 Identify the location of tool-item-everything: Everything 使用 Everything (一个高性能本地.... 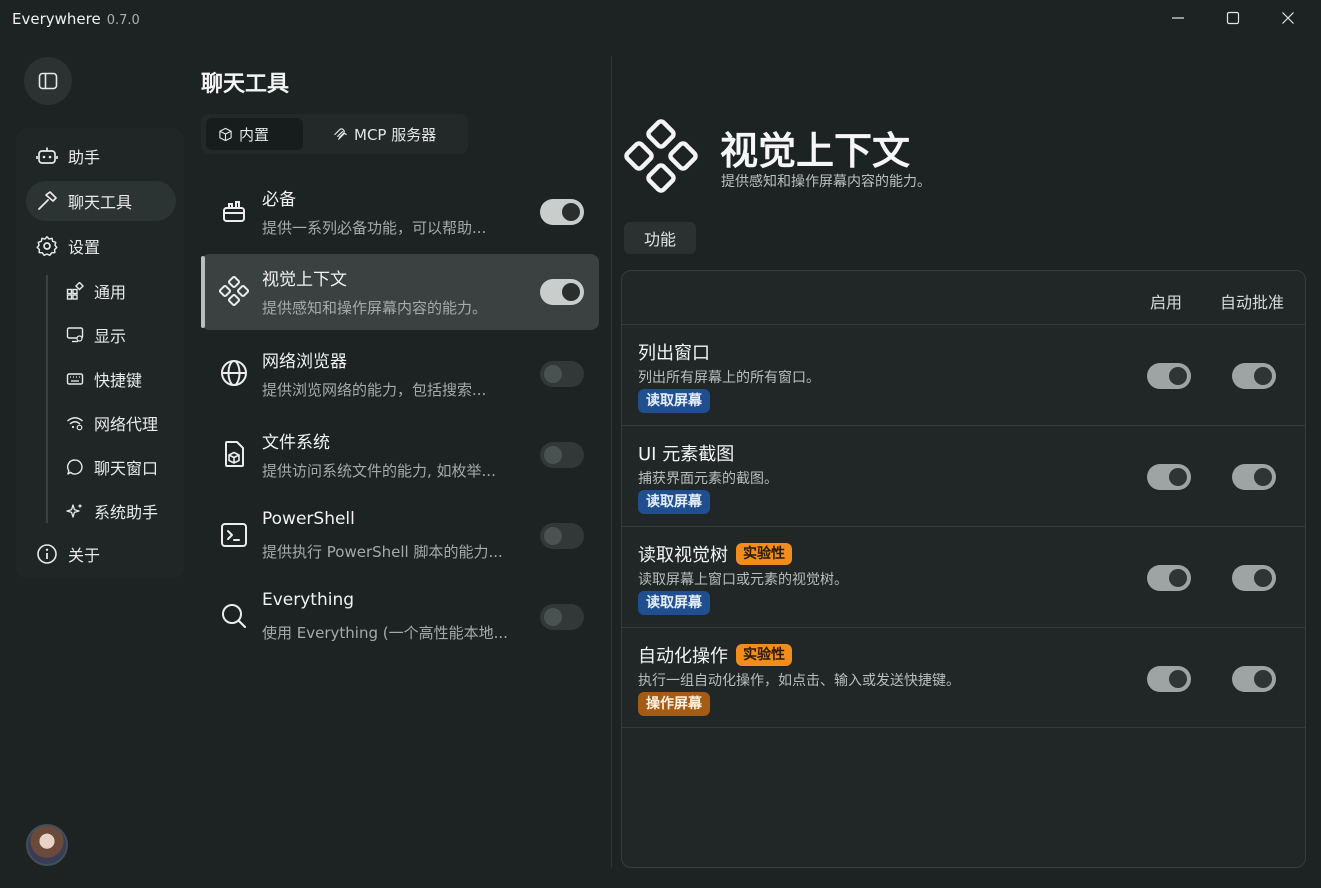
(400, 617).